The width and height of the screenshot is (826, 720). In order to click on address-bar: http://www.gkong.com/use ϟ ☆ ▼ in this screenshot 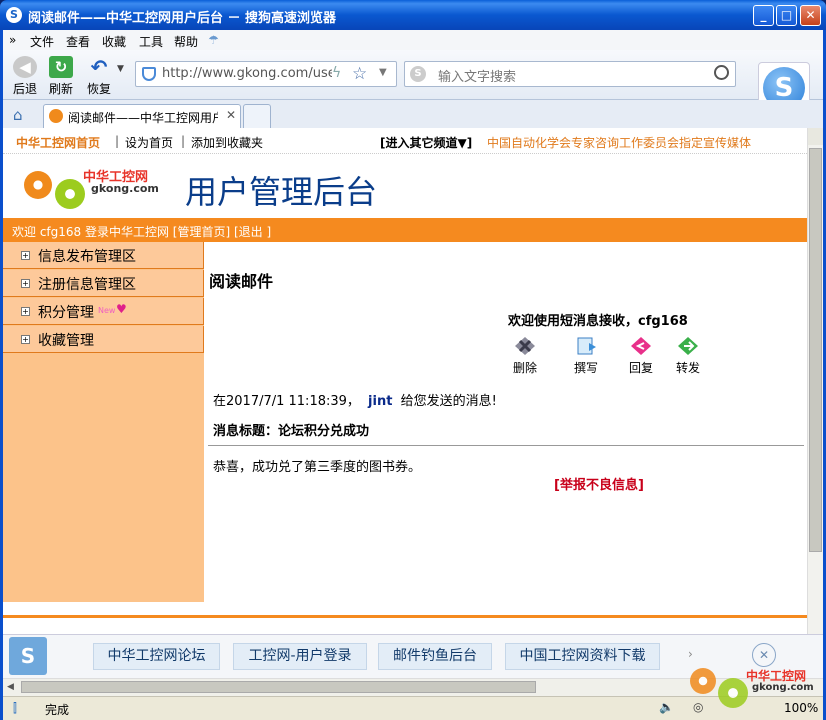, I will do `click(266, 74)`.